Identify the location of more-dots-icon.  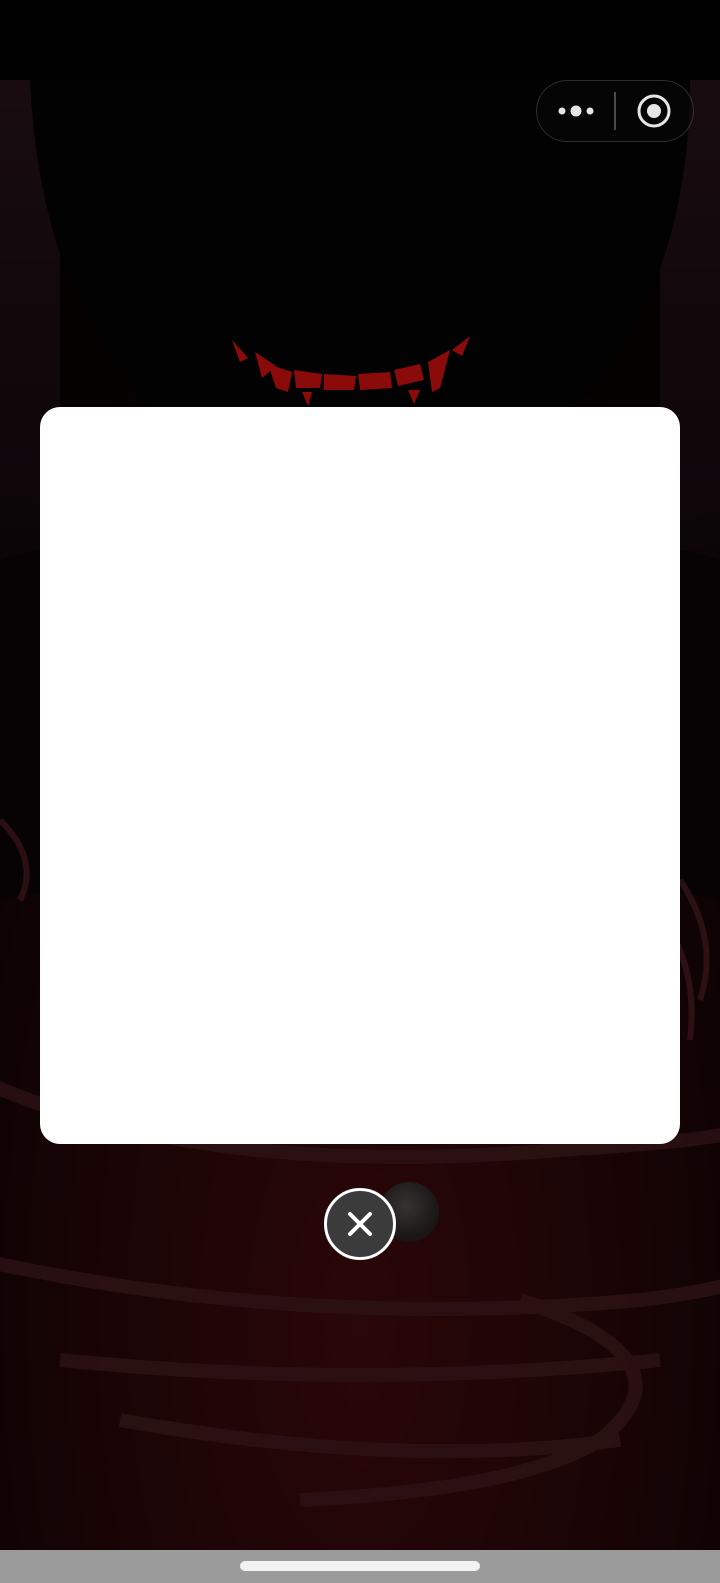
(576, 111).